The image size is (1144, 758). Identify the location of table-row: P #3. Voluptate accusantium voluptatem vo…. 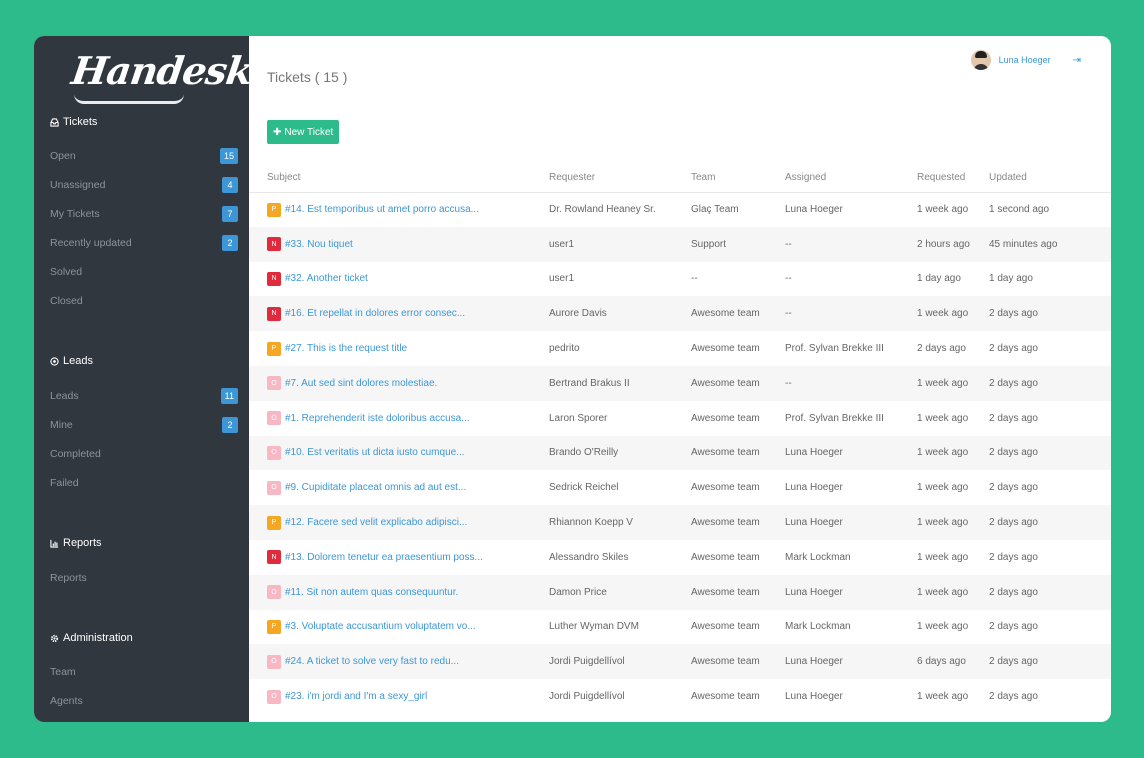
(680, 627).